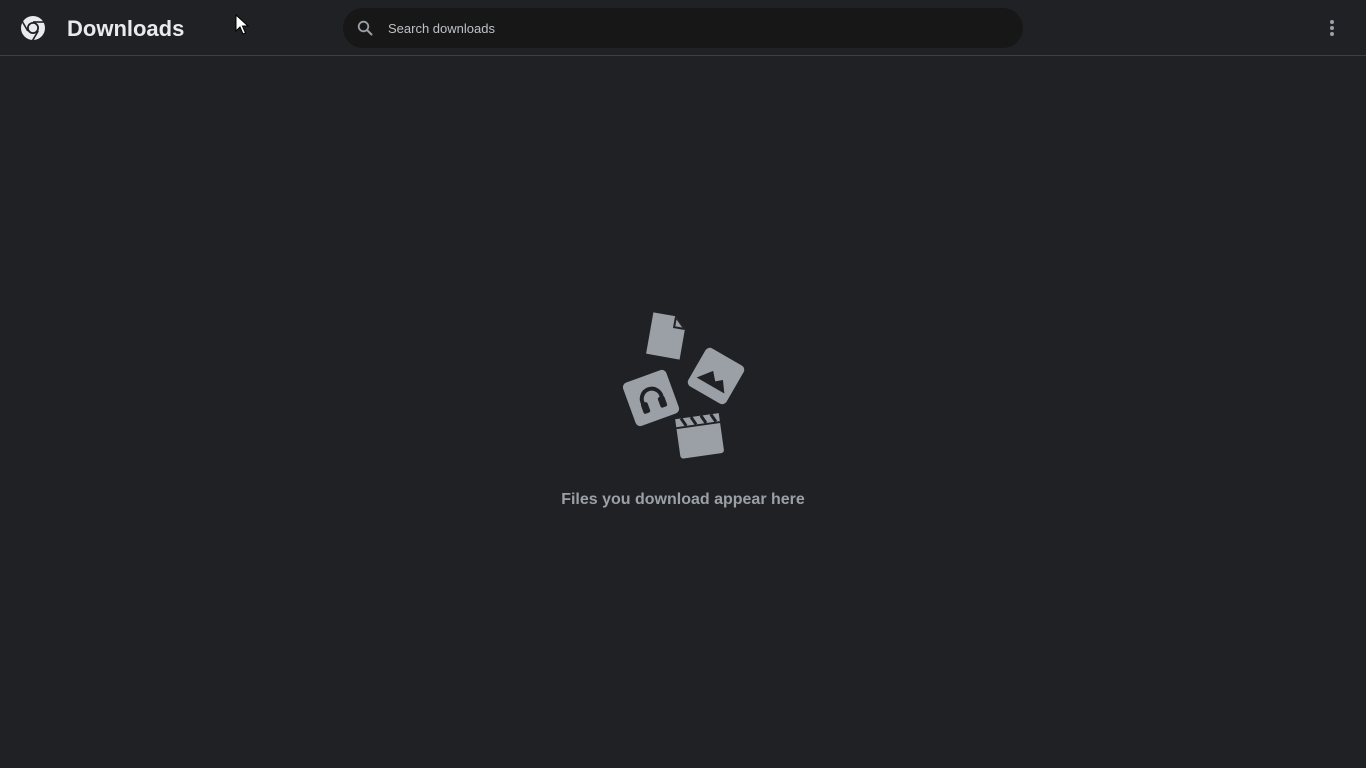 The image size is (1366, 768). Describe the element at coordinates (242, 24) in the screenshot. I see `mouse-cursor-icon` at that location.